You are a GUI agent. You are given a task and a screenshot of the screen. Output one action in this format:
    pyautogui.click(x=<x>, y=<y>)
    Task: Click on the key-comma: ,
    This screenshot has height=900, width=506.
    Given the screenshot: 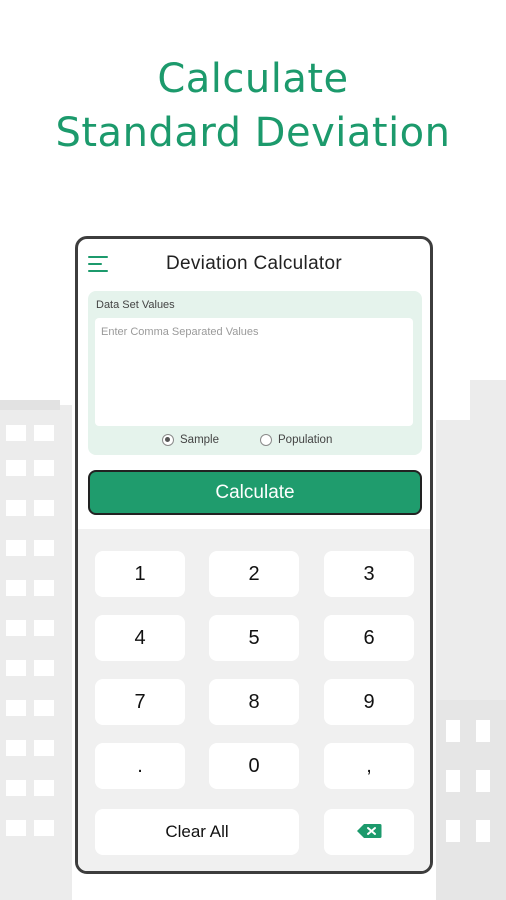 What is the action you would take?
    pyautogui.click(x=369, y=766)
    